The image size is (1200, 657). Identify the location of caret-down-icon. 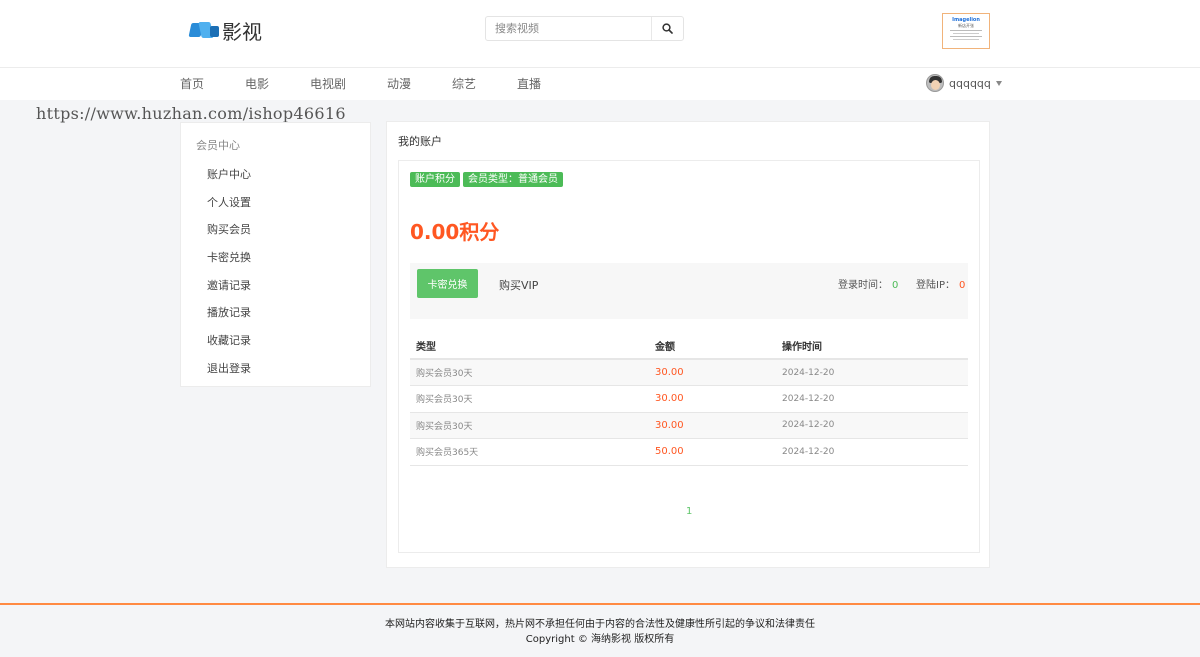
(998, 83).